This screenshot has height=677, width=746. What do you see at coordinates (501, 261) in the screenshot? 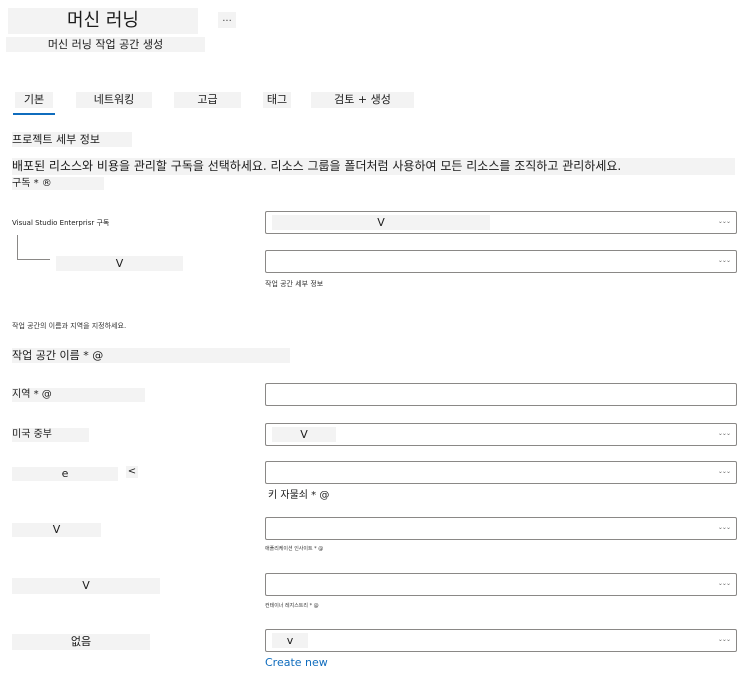
I see `resource-group-dropdown: ⌄⌄⌄` at bounding box center [501, 261].